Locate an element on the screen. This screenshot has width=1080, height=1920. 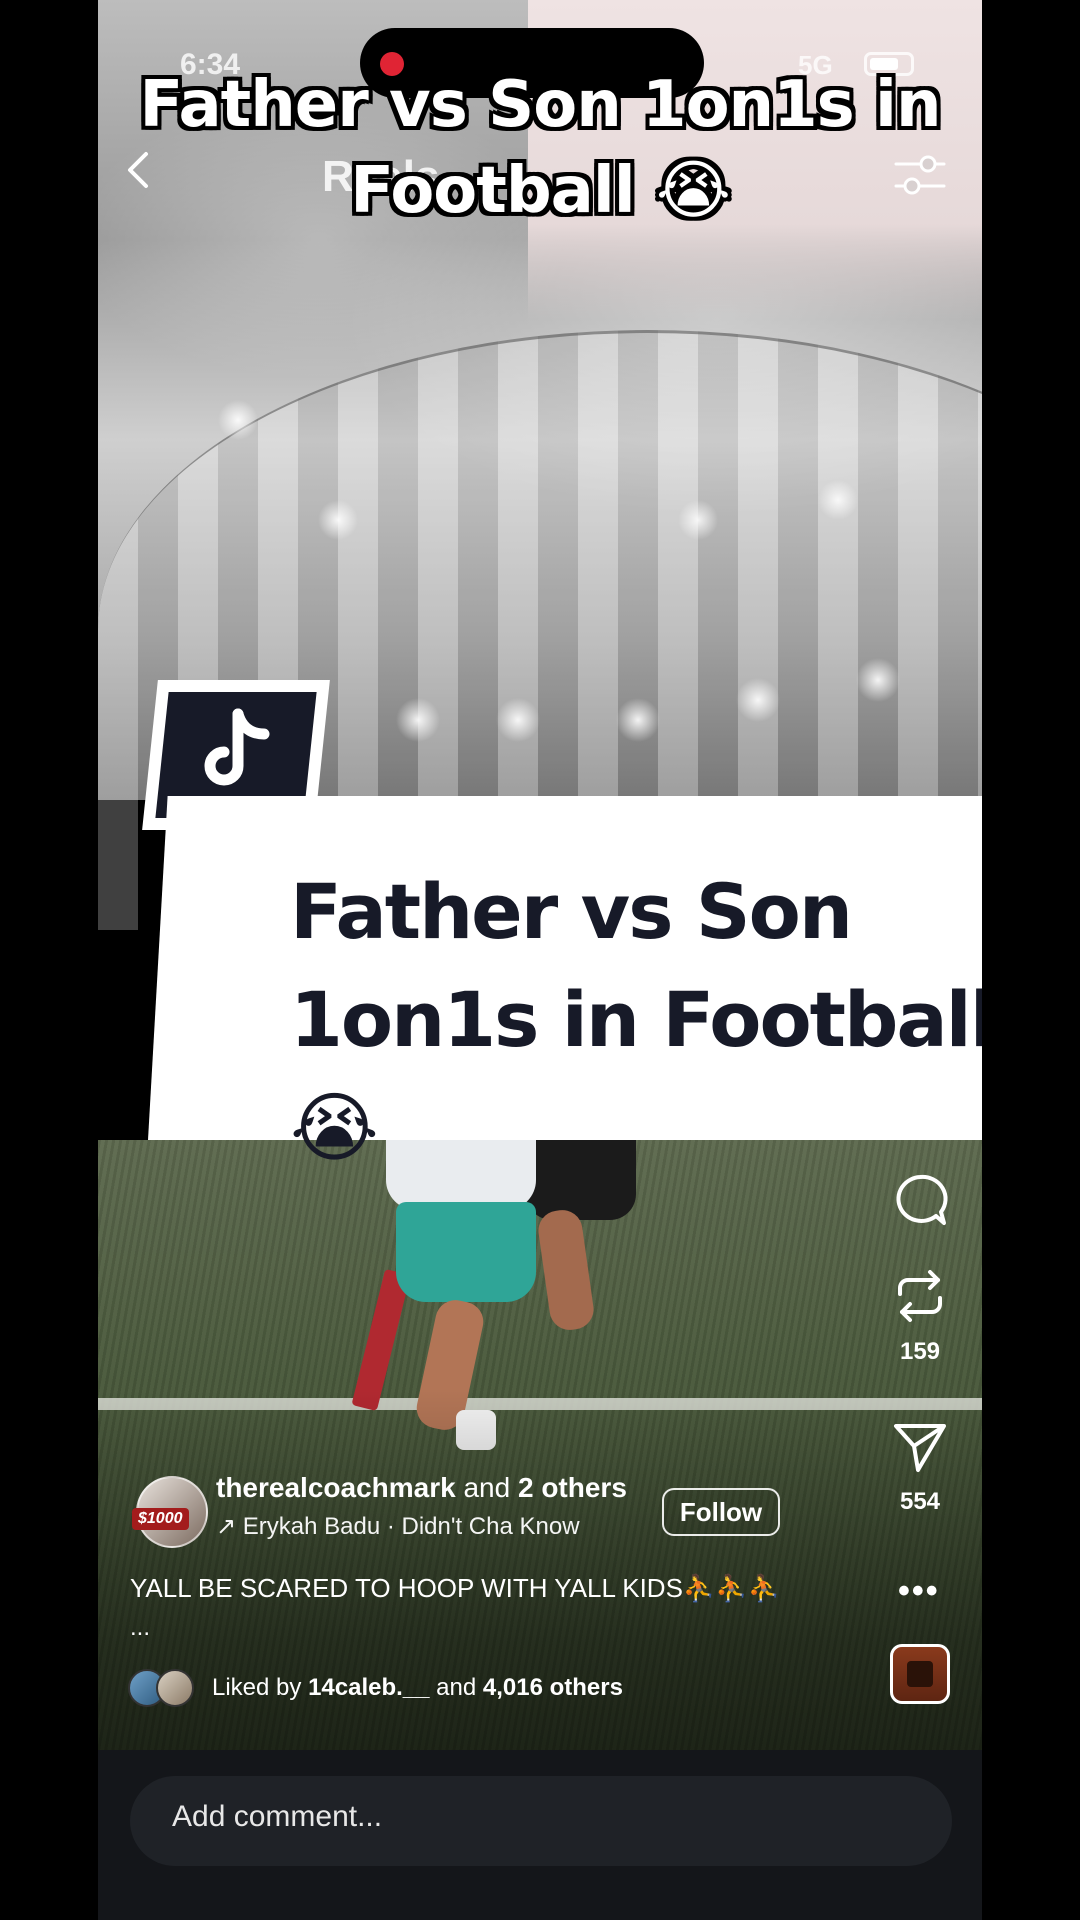
liked-by-text: Liked by 14caleb.__ and 4,016 others is located at coordinates (417, 1688).